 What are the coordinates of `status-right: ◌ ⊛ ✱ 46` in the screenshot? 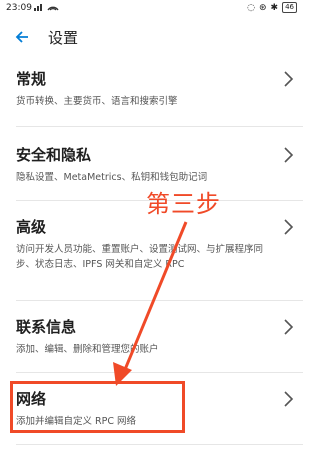 It's located at (272, 7).